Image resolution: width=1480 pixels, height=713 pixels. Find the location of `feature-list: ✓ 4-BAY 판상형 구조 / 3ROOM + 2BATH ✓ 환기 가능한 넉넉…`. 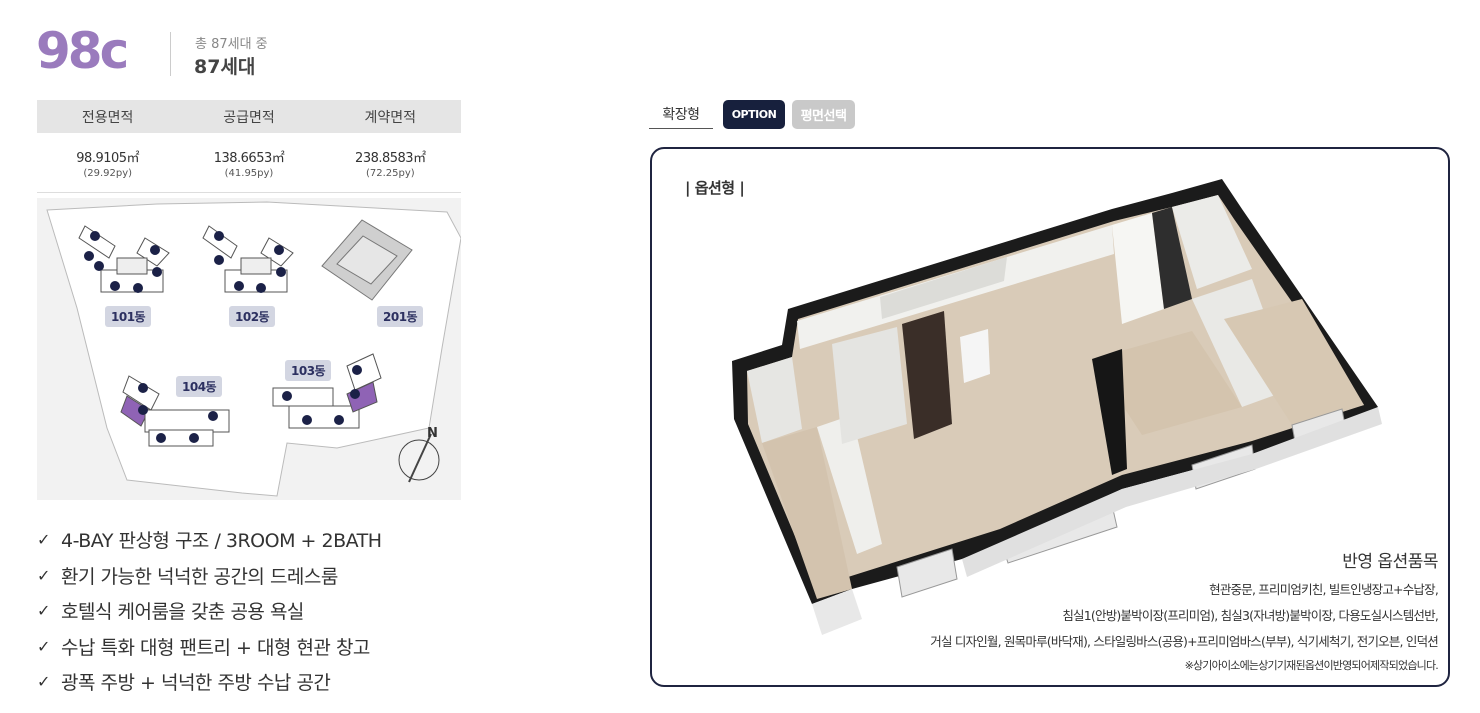

feature-list: ✓ 4-BAY 판상형 구조 / 3ROOM + 2BATH ✓ 환기 가능한 넉넉… is located at coordinates (209, 611).